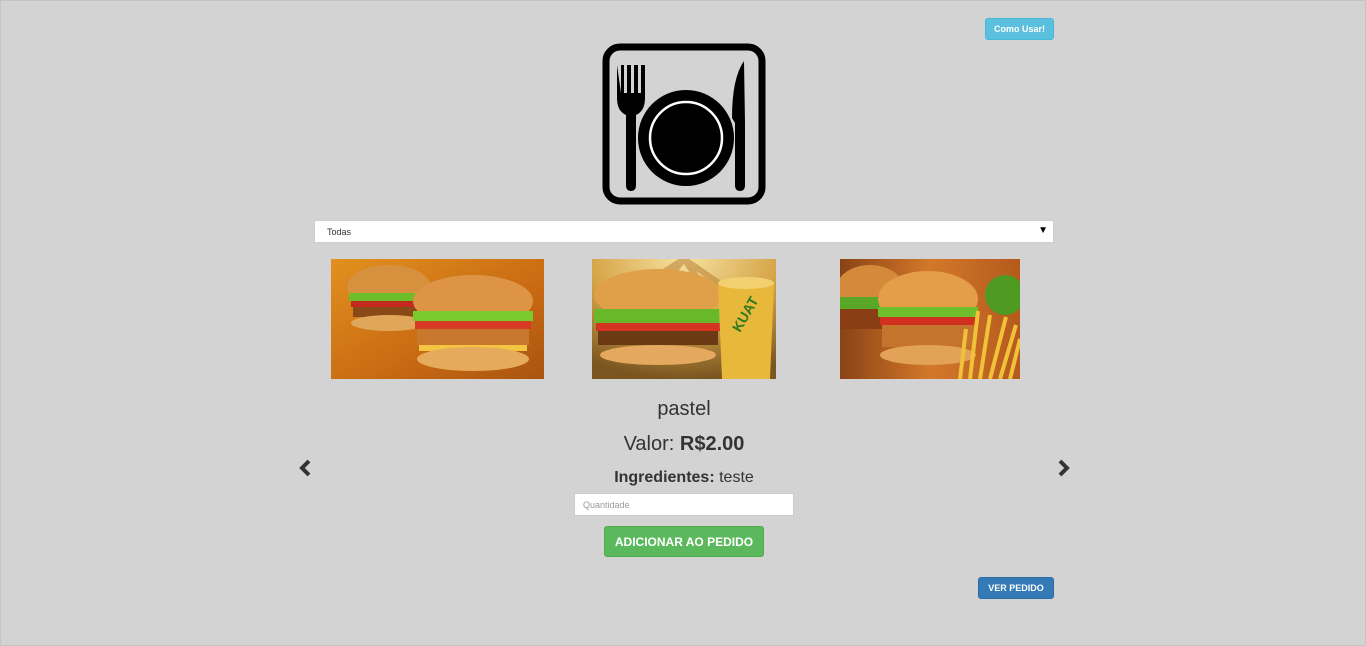 This screenshot has width=1366, height=646. Describe the element at coordinates (684, 541) in the screenshot. I see `add-to-order-button: ADICIONAR AO PEDIDO` at that location.